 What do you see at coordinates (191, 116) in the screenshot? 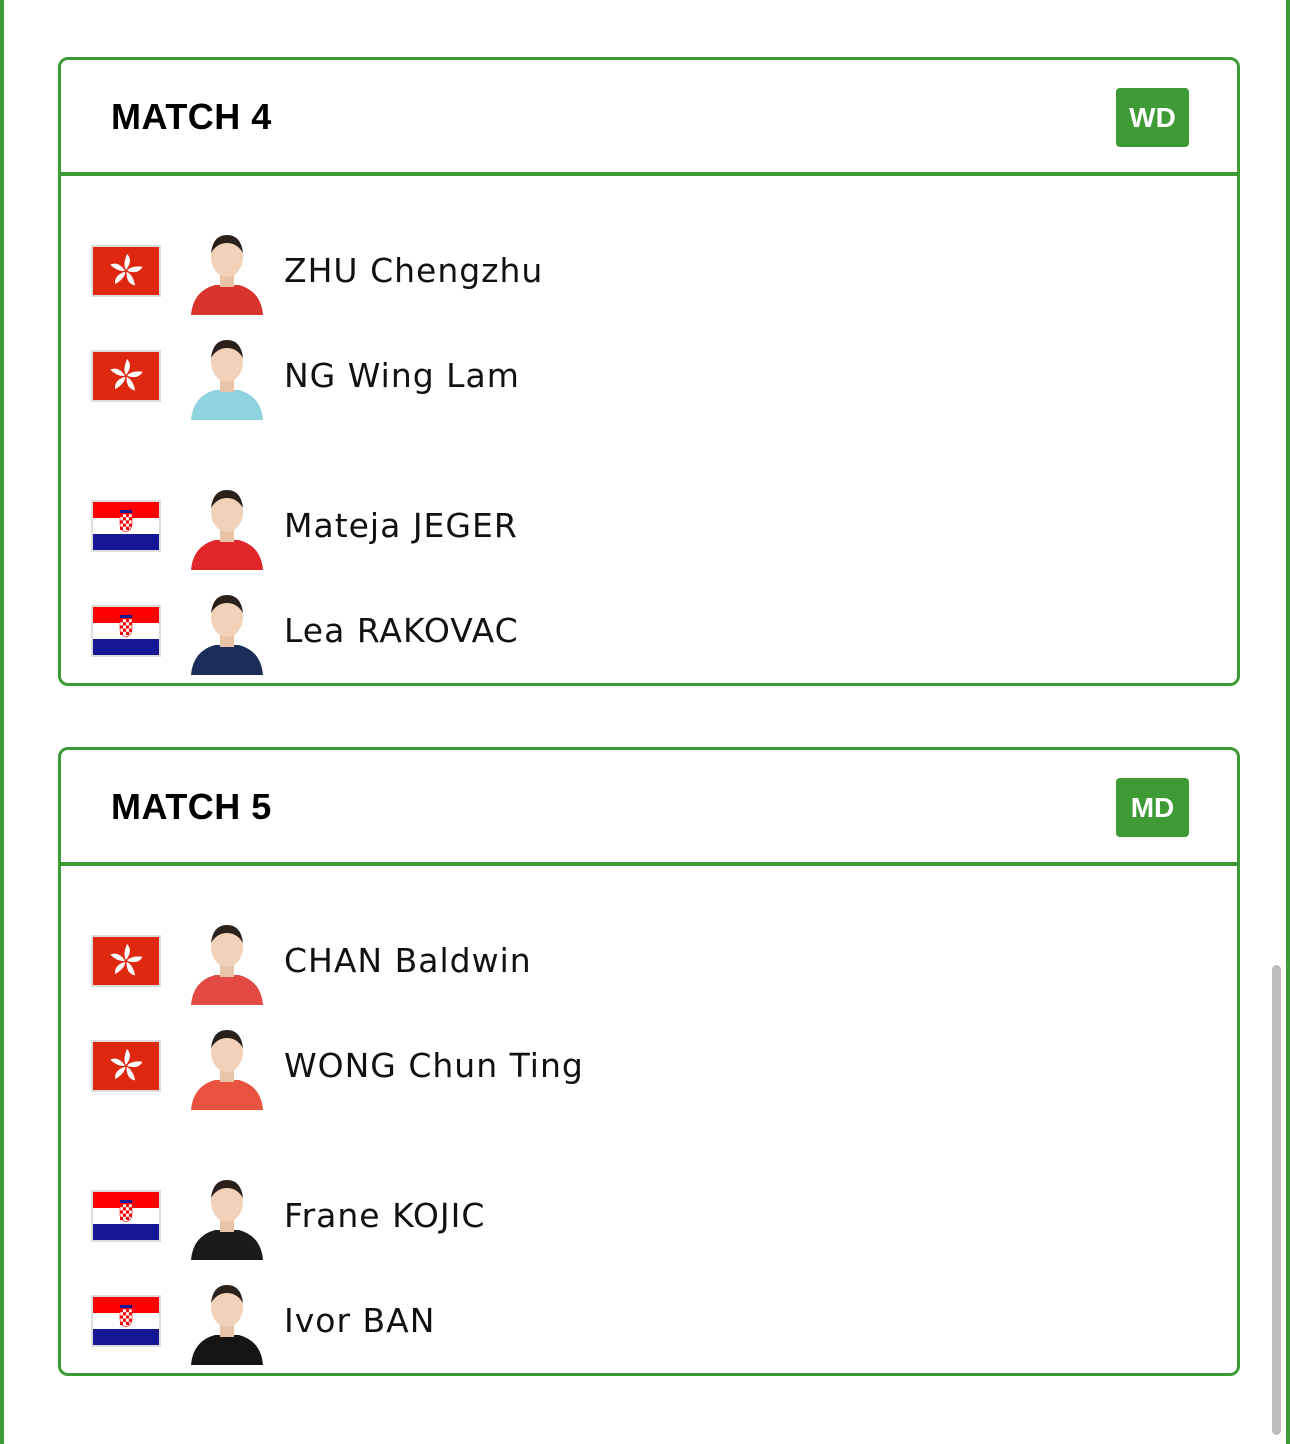
I see `match-title: MATCH 4` at bounding box center [191, 116].